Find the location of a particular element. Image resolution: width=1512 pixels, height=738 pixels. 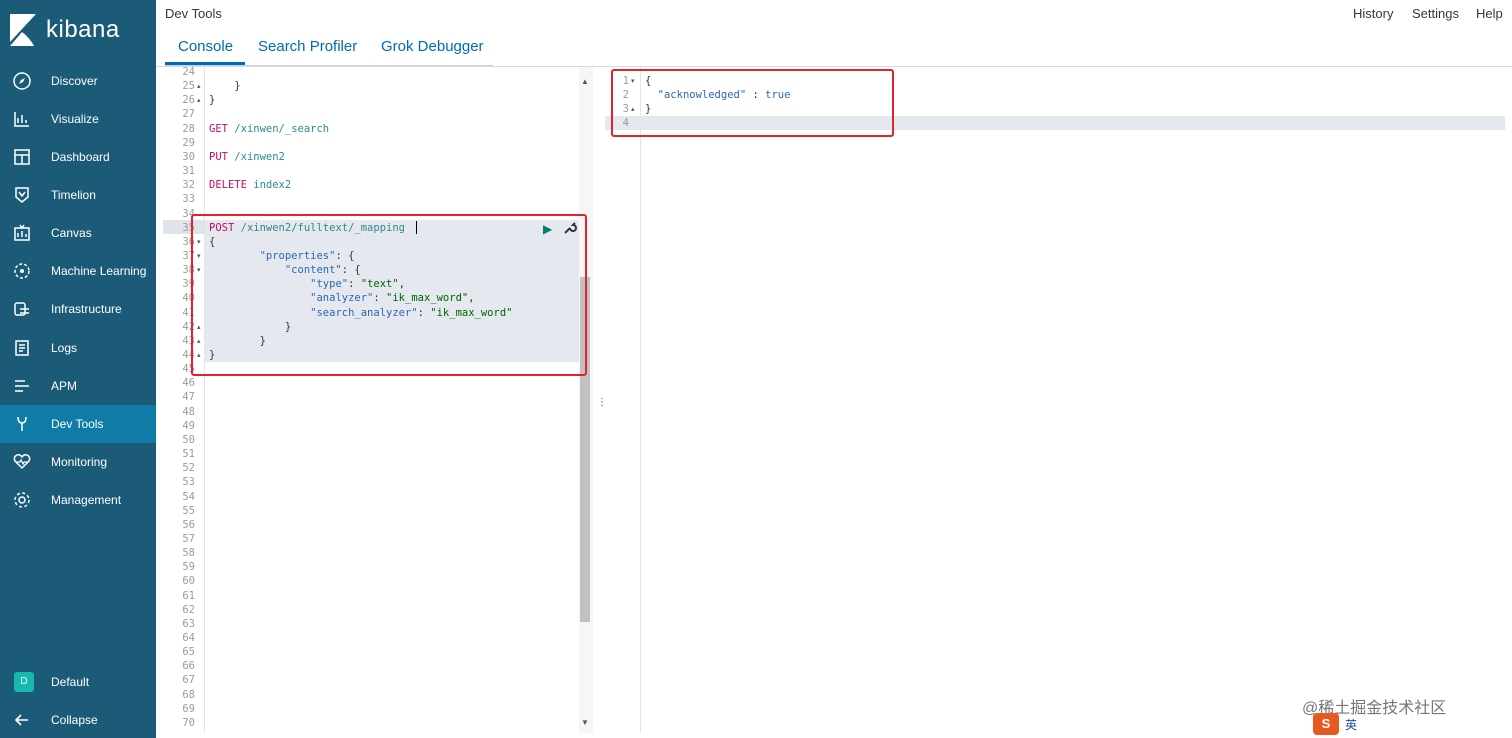

tabs-divider is located at coordinates (329, 65).